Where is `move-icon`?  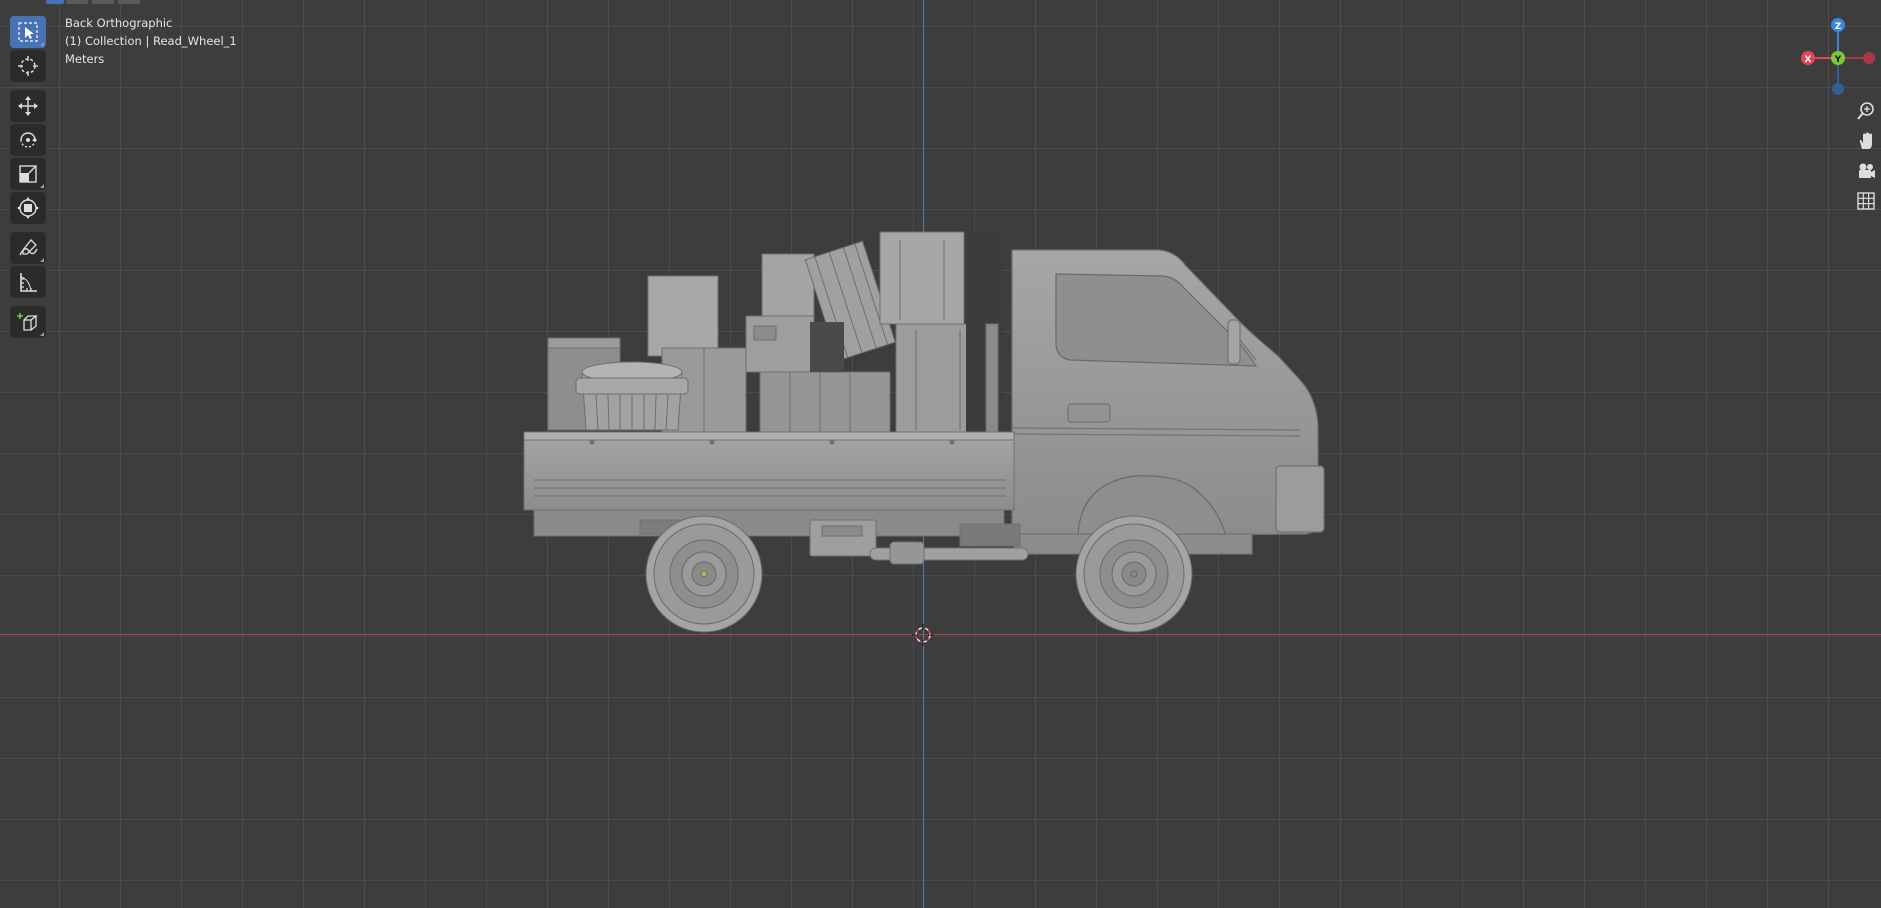
move-icon is located at coordinates (28, 106).